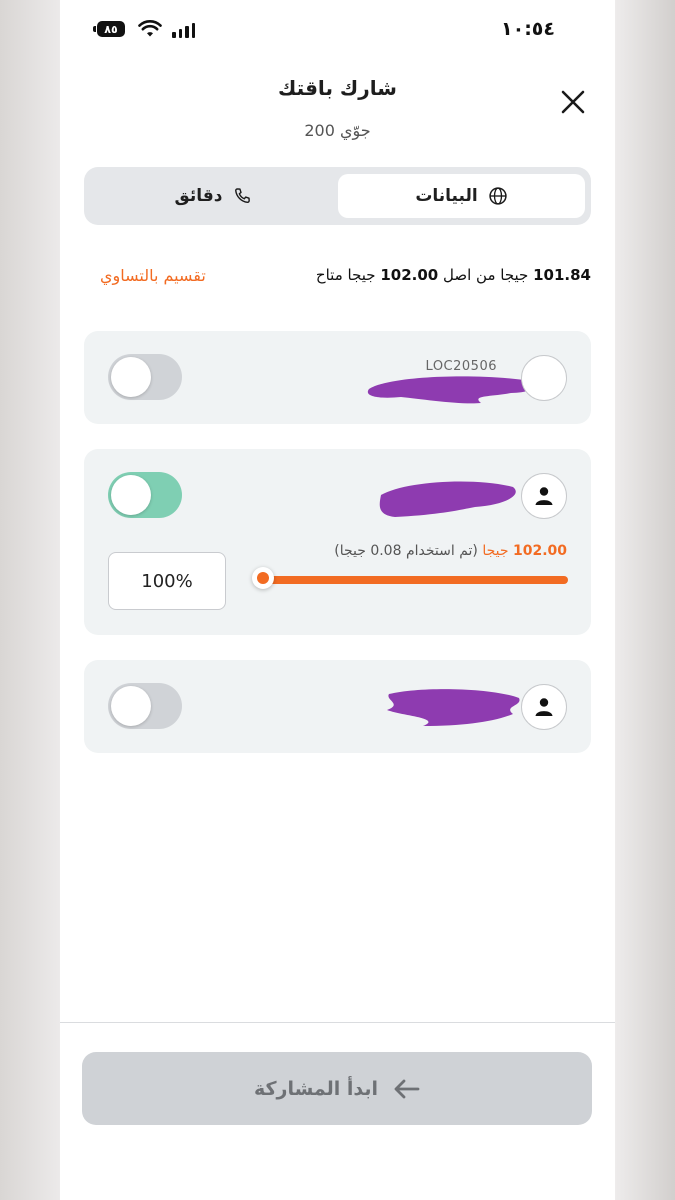 This screenshot has height=1200, width=675. Describe the element at coordinates (316, 1088) in the screenshot. I see `start-sharing-label: ابدأ المشاركة` at that location.